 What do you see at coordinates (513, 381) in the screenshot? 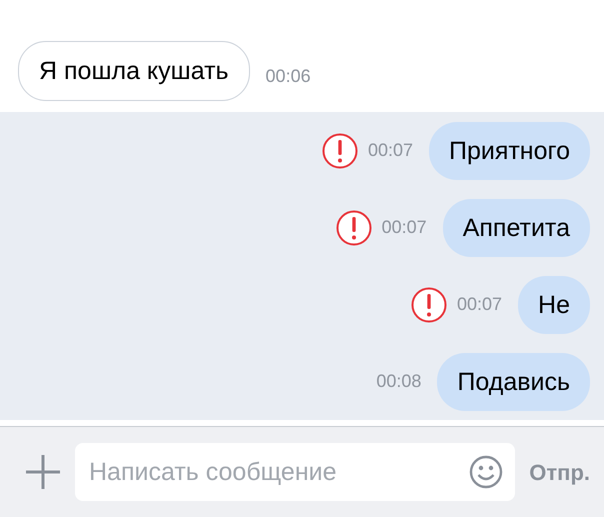
I see `outgoing-message: Подавись` at bounding box center [513, 381].